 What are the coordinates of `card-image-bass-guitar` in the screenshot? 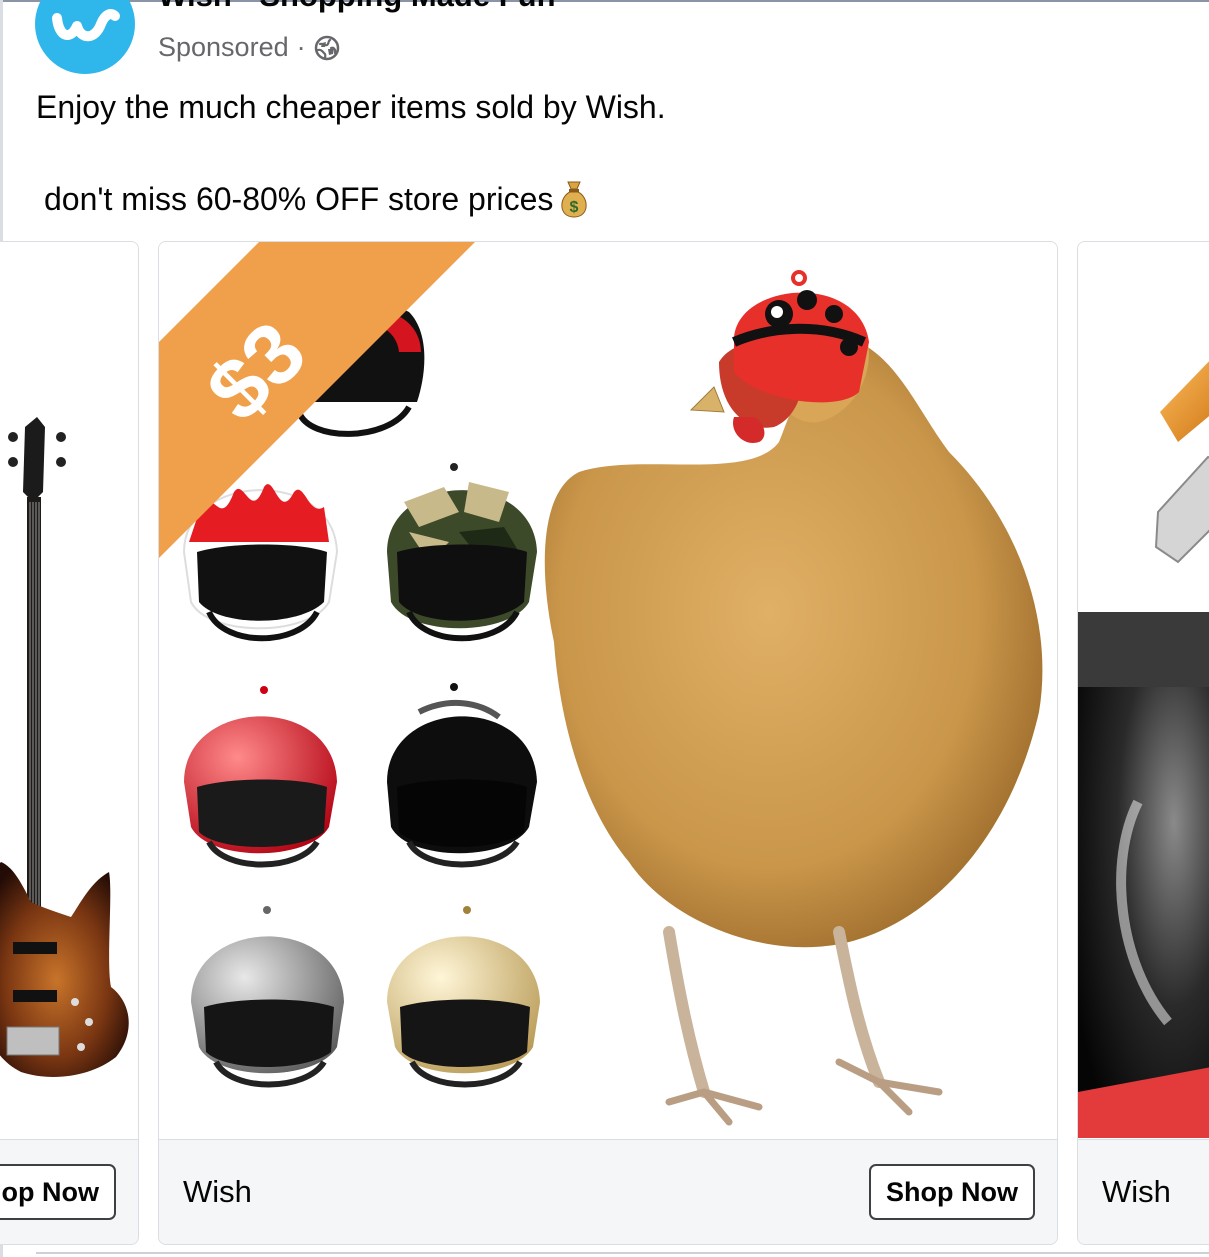 It's located at (69, 690).